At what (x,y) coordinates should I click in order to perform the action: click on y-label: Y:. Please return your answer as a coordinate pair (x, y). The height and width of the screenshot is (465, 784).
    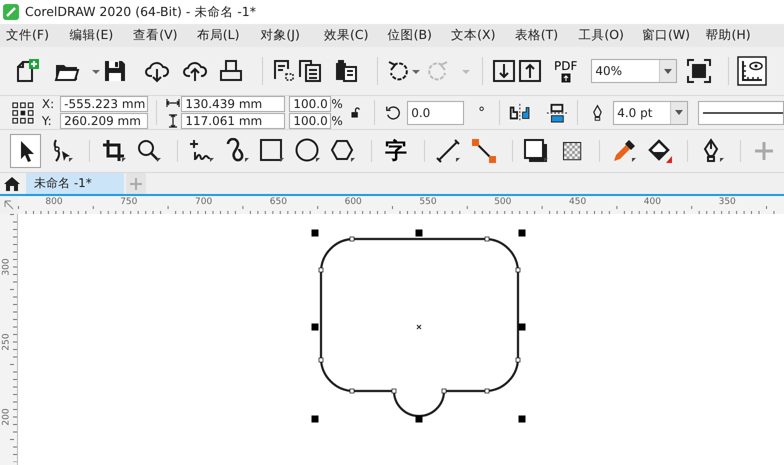
    Looking at the image, I should click on (47, 121).